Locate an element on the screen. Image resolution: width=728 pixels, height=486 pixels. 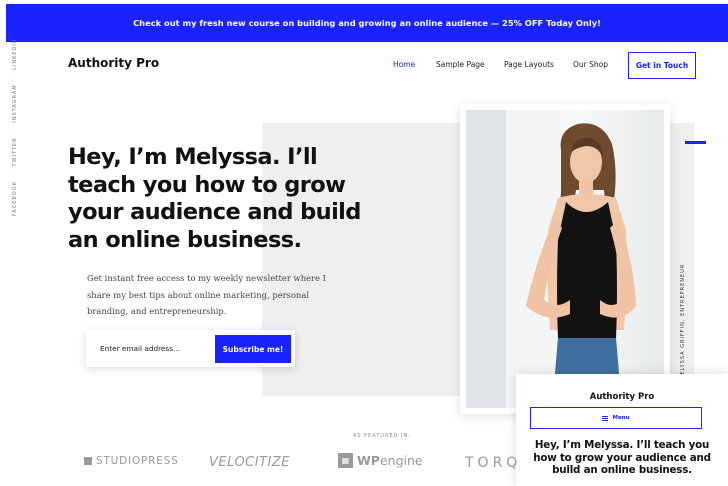
wpengine-logo: ▦ WPengine is located at coordinates (380, 460).